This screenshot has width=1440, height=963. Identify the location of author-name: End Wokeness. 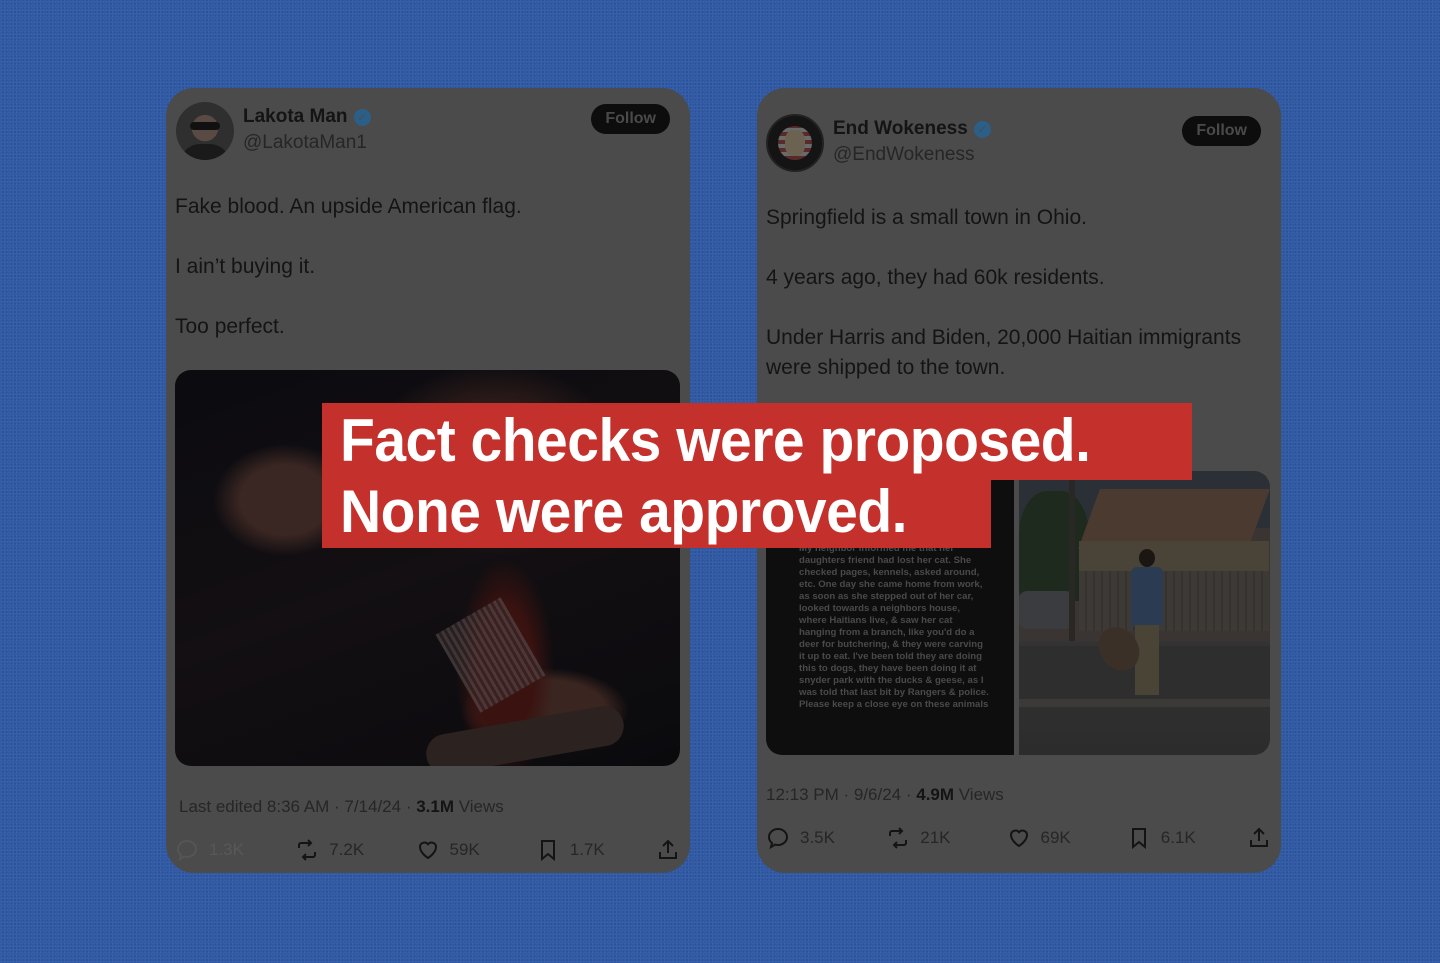
(900, 129).